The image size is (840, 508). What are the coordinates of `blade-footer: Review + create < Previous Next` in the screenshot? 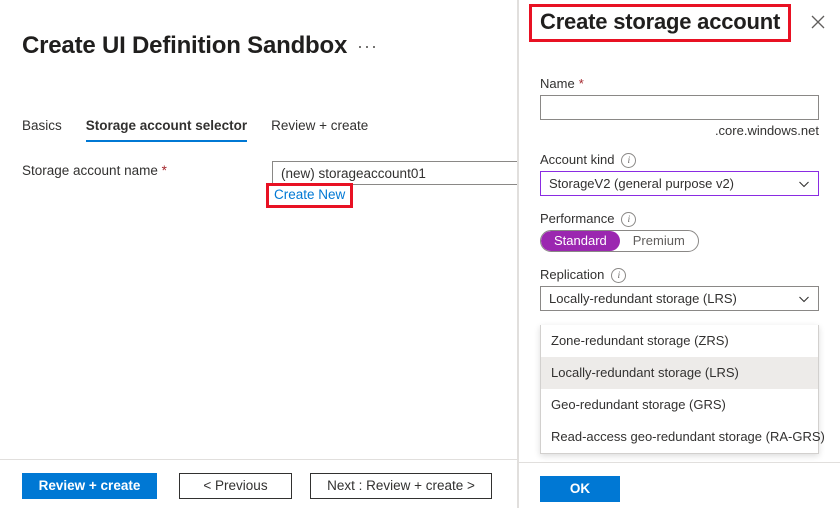 It's located at (257, 486).